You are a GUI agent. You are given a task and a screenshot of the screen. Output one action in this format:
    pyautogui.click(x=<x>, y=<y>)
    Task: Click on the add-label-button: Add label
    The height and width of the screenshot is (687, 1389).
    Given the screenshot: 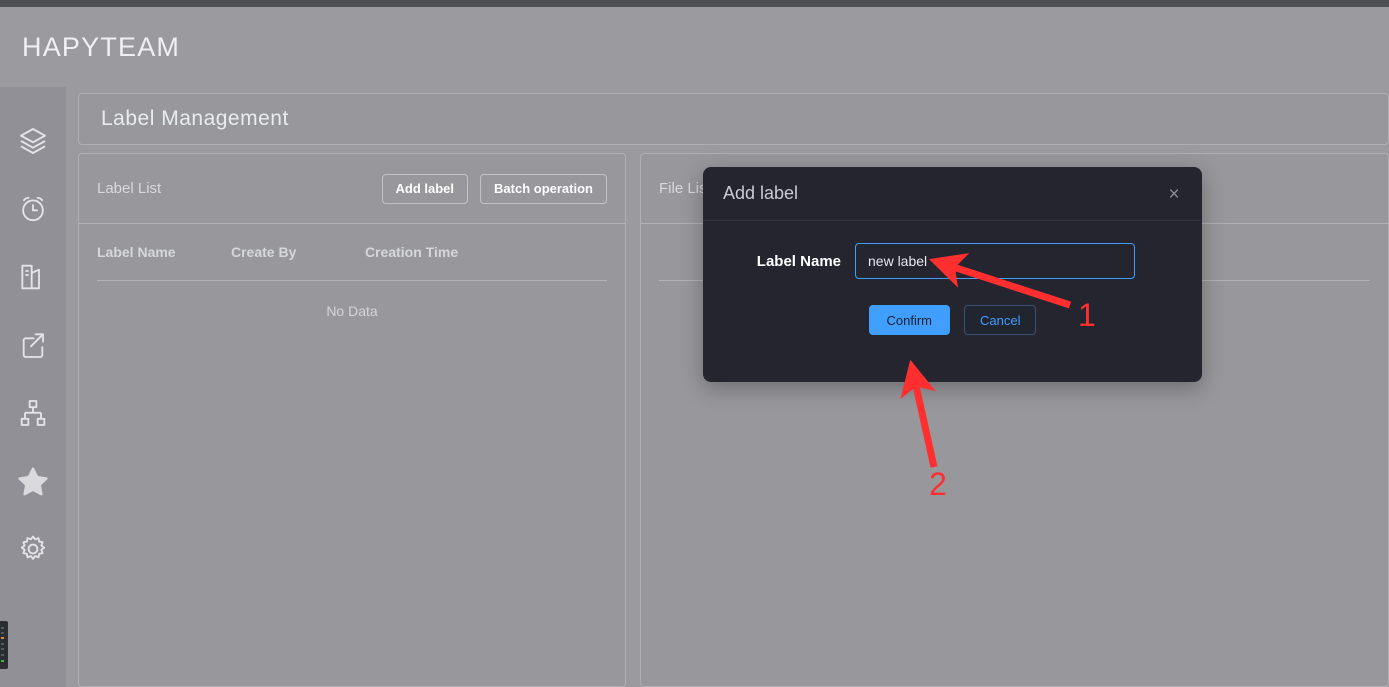 What is the action you would take?
    pyautogui.click(x=425, y=188)
    